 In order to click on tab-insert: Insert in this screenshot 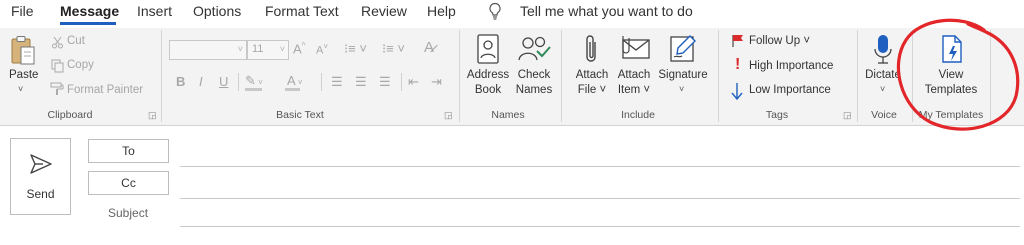, I will do `click(154, 11)`.